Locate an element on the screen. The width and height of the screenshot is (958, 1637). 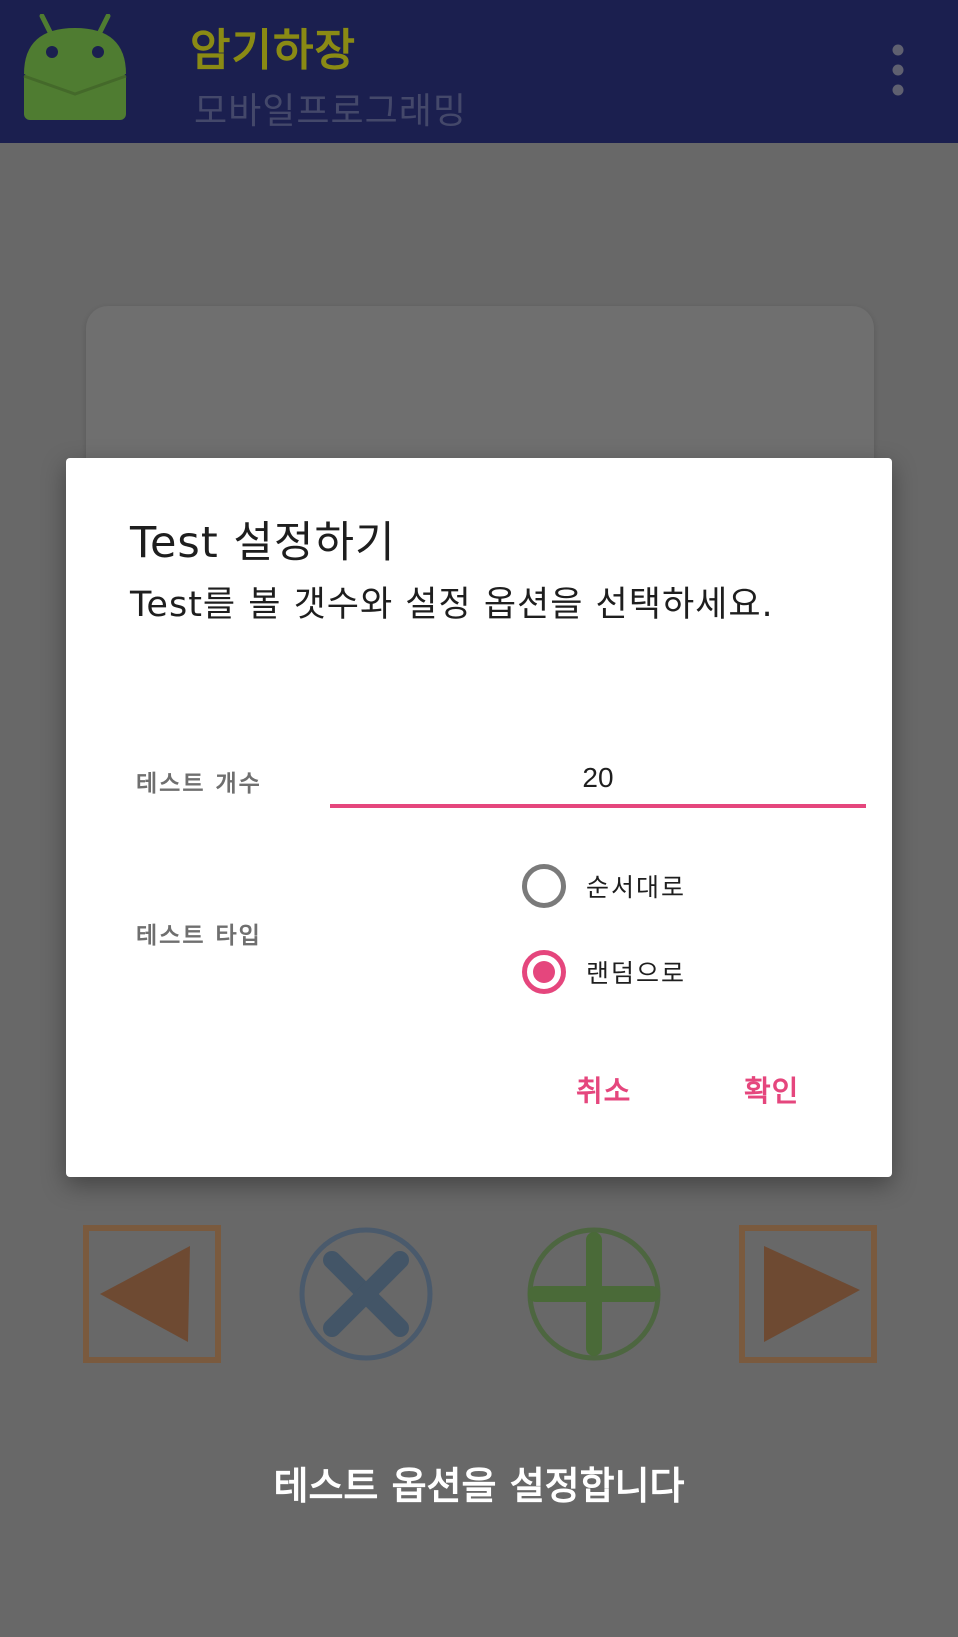
app-subtitle: 모바일프로그래밍 is located at coordinates (330, 111).